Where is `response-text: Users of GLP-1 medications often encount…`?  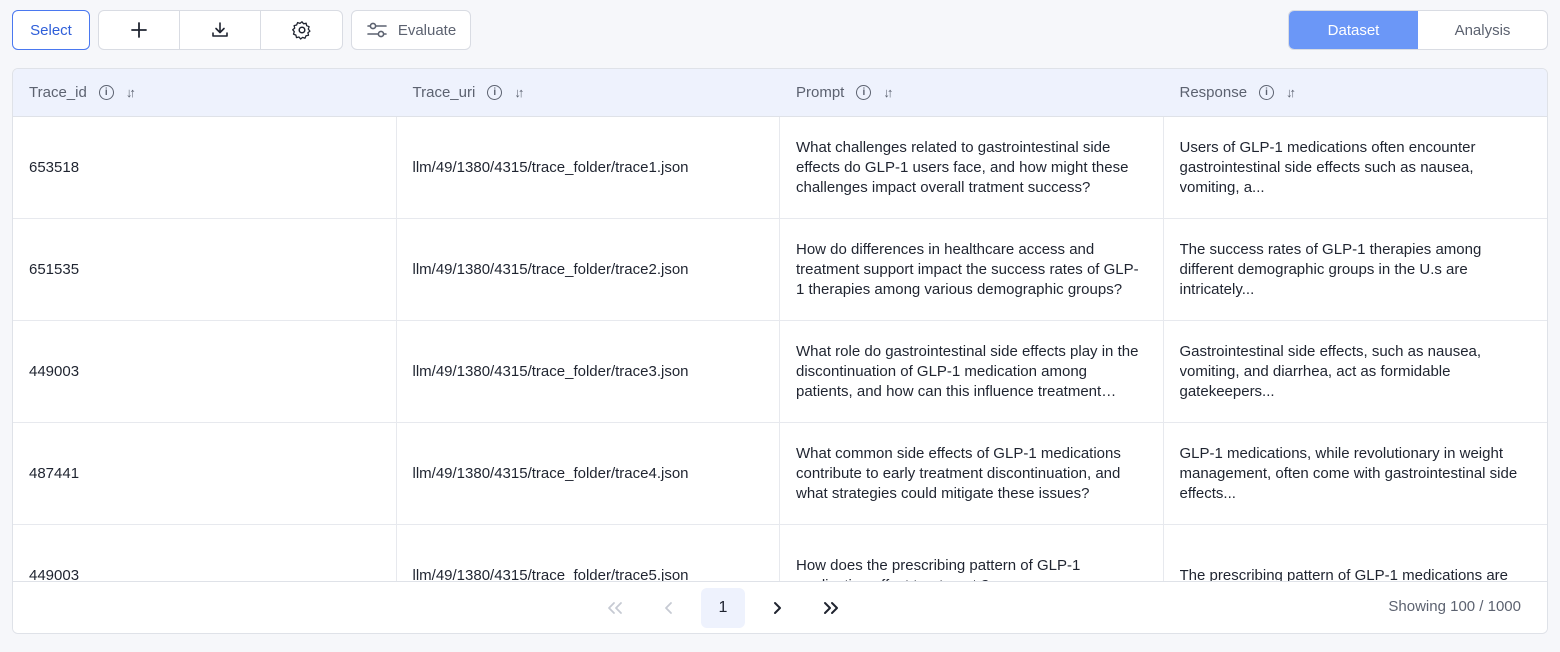
response-text: Users of GLP-1 medications often encount… is located at coordinates (1327, 167).